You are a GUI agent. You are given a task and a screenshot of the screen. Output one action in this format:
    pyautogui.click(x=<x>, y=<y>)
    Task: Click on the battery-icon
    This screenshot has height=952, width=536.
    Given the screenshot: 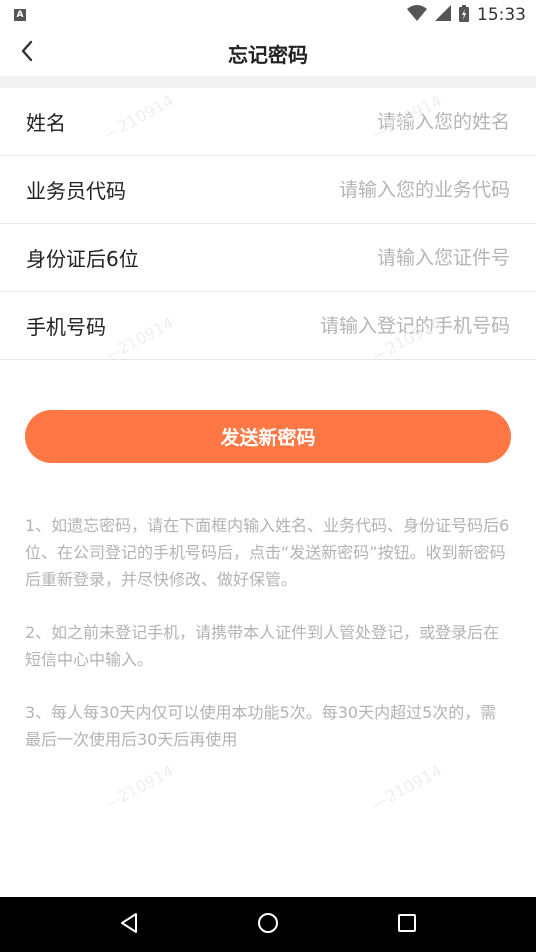 What is the action you would take?
    pyautogui.click(x=464, y=15)
    